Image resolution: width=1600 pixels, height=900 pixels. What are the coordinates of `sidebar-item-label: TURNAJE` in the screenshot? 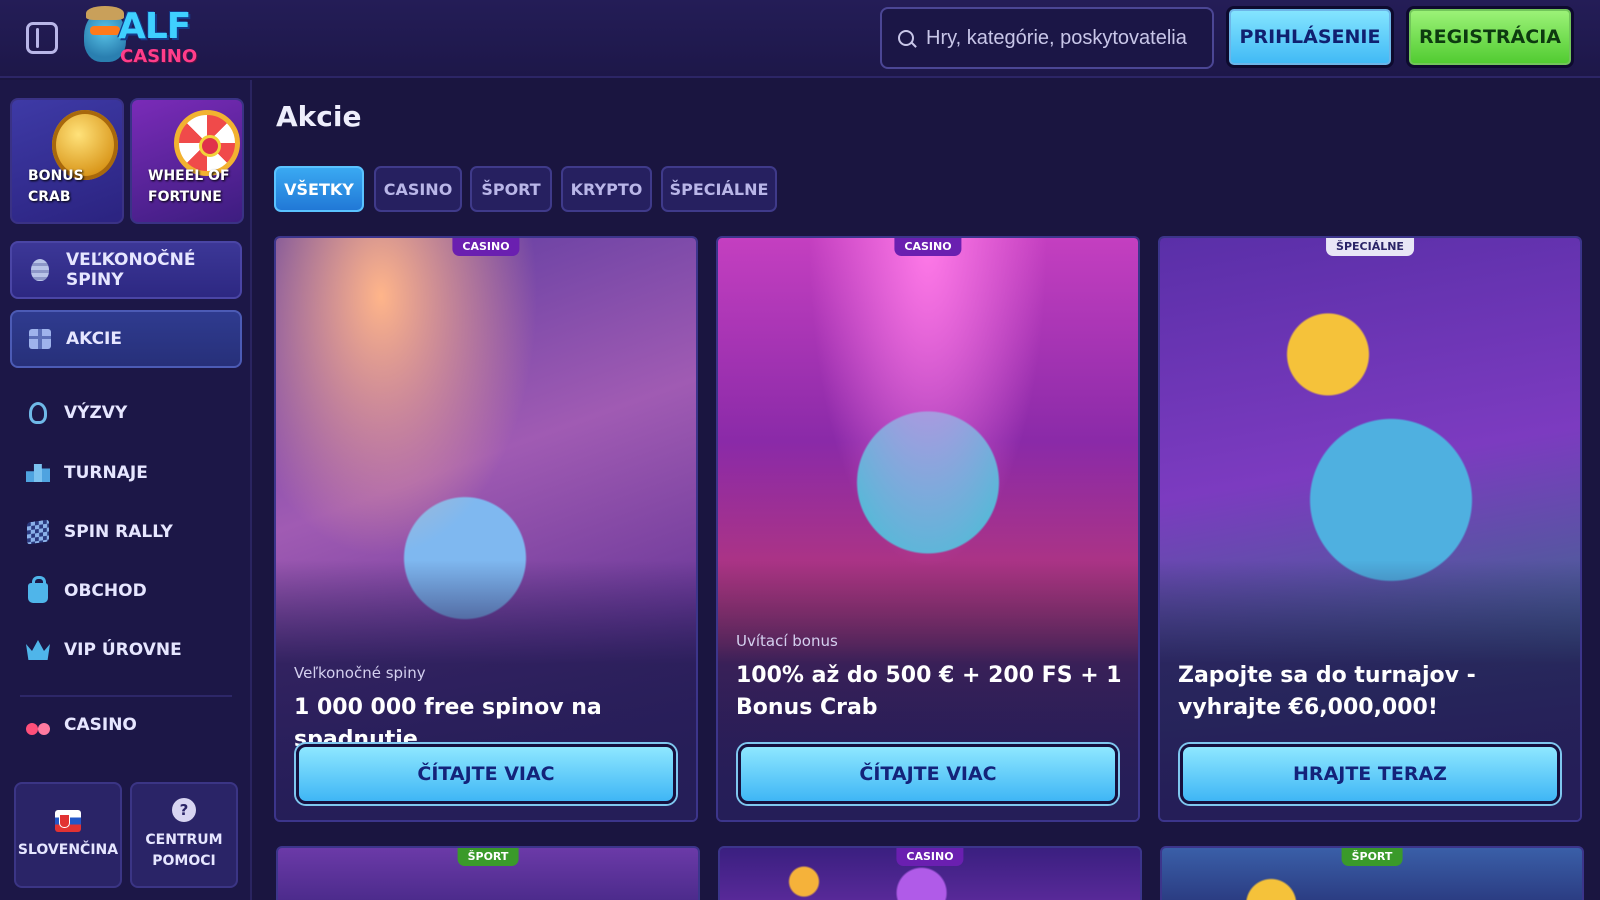 It's located at (106, 473).